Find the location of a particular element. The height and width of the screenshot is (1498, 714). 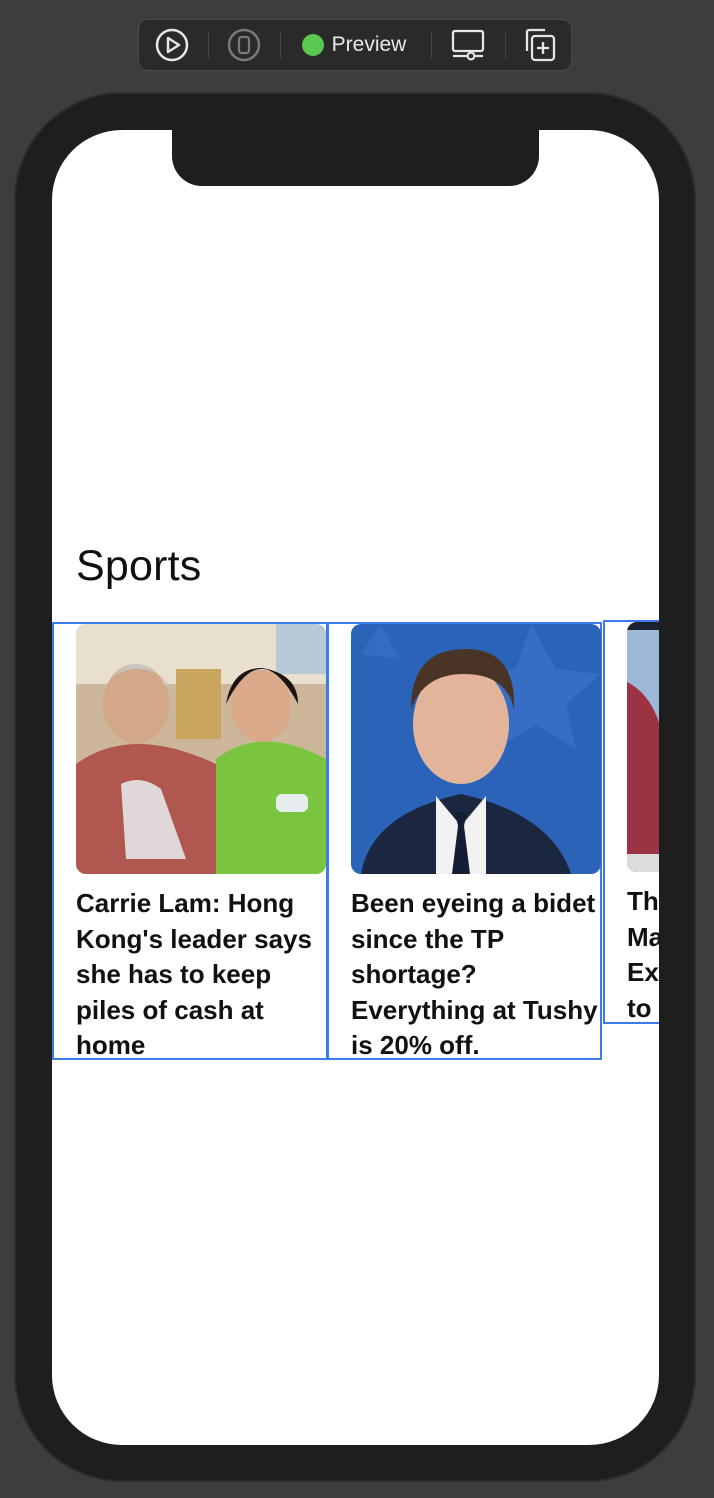

on-device-button is located at coordinates (244, 45).